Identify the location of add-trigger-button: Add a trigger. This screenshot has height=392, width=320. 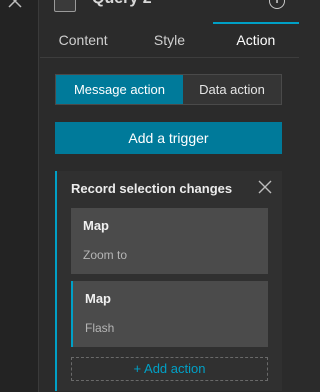
(168, 138).